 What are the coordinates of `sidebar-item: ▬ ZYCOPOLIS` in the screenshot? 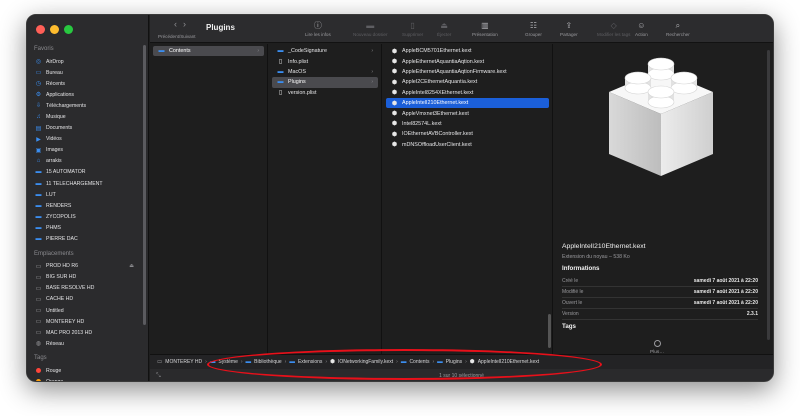 It's located at (87, 216).